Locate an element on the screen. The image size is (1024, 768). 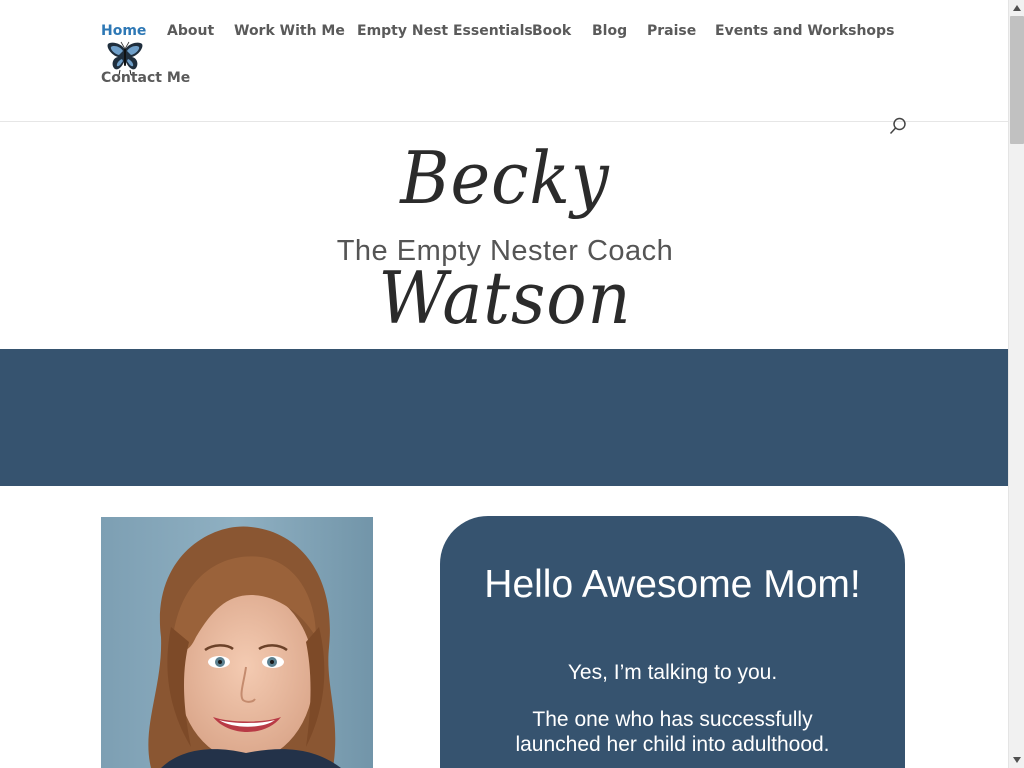
nav-item-about: About is located at coordinates (190, 31).